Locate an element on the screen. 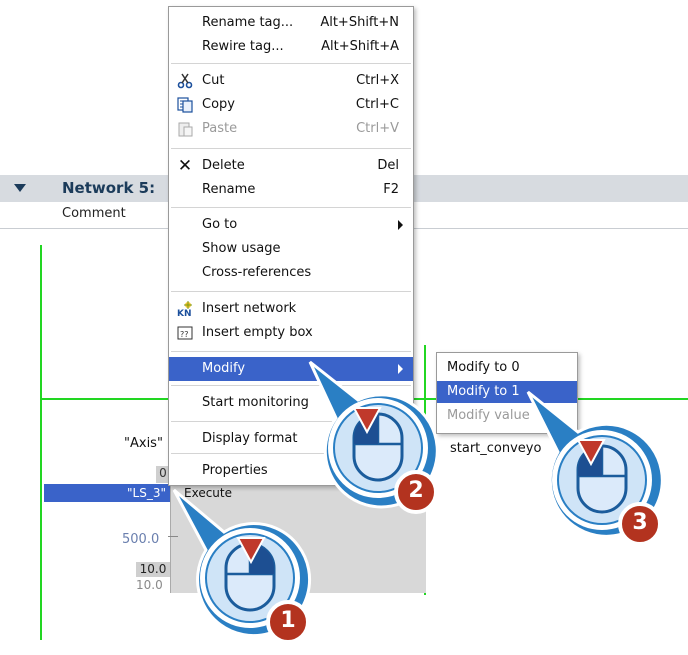 This screenshot has height=655, width=688. network-title: Network 5: is located at coordinates (109, 188).